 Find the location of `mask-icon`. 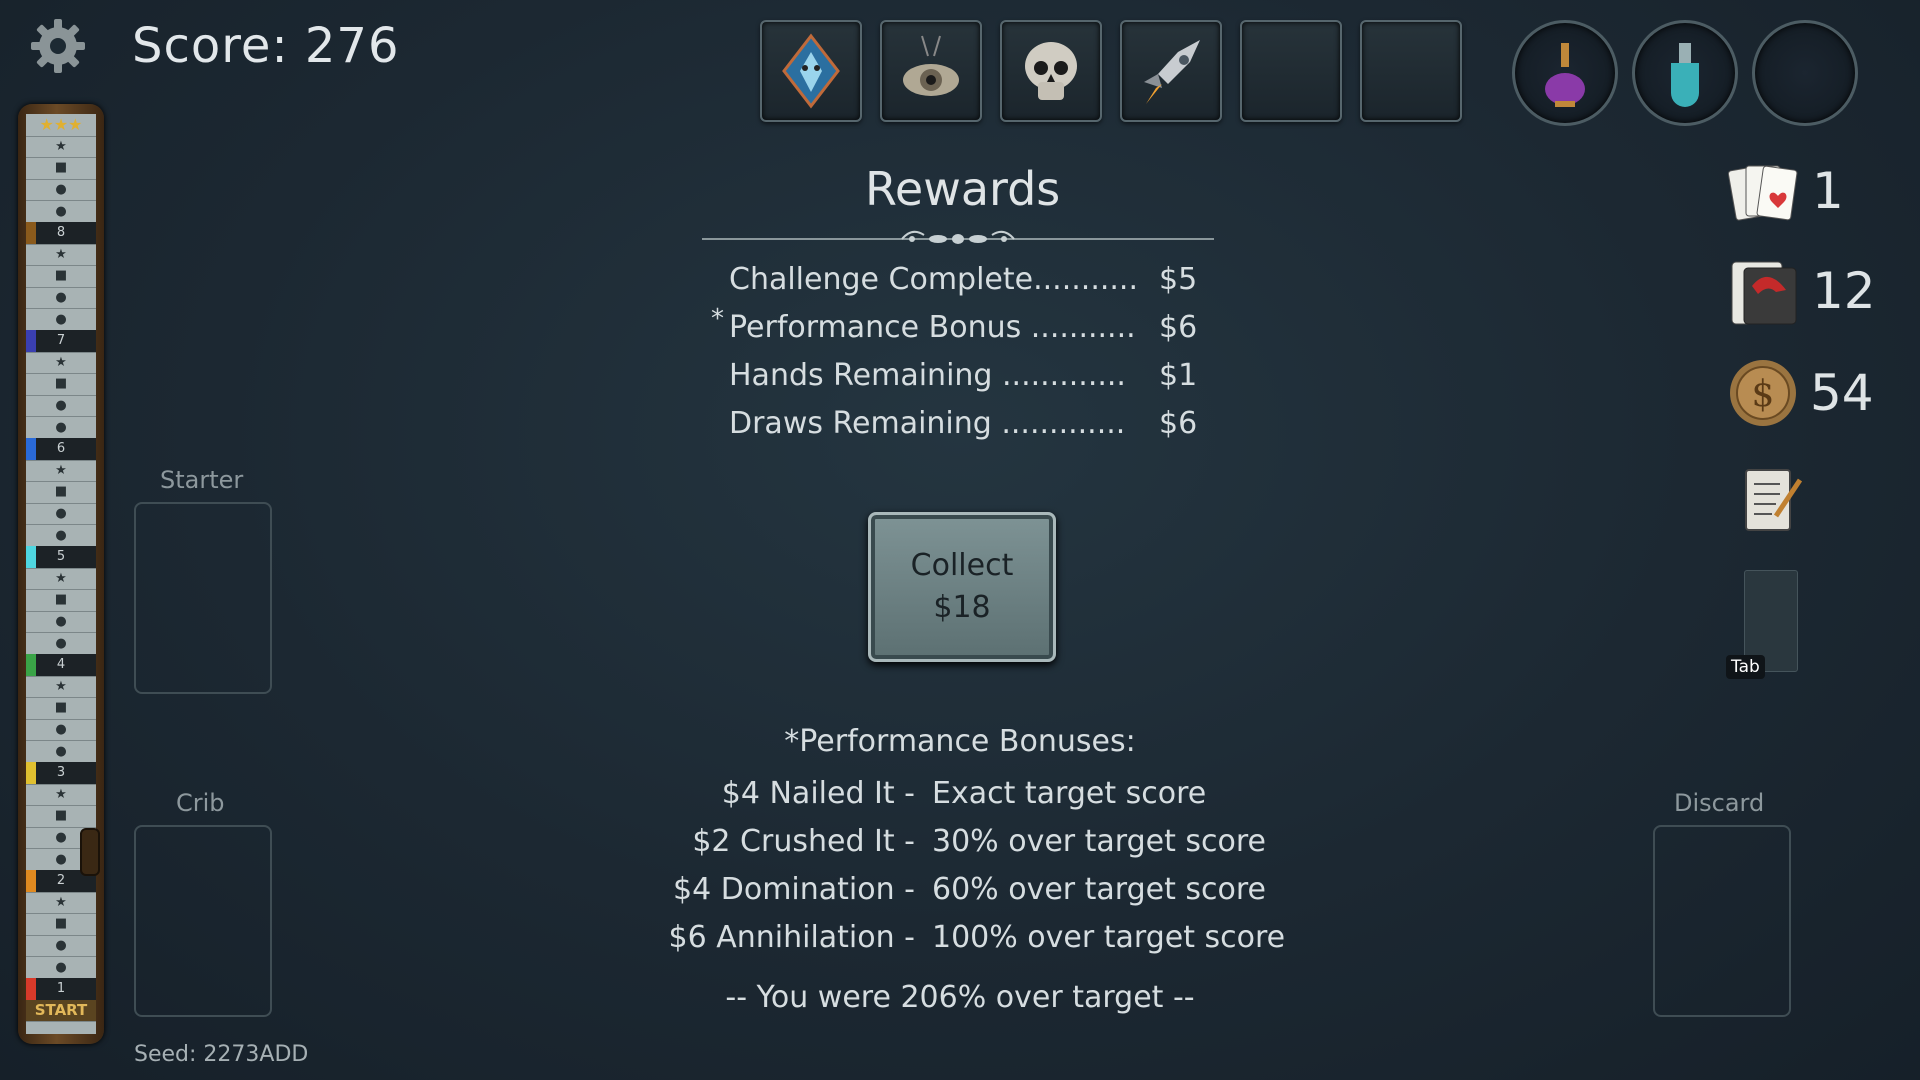

mask-icon is located at coordinates (811, 71).